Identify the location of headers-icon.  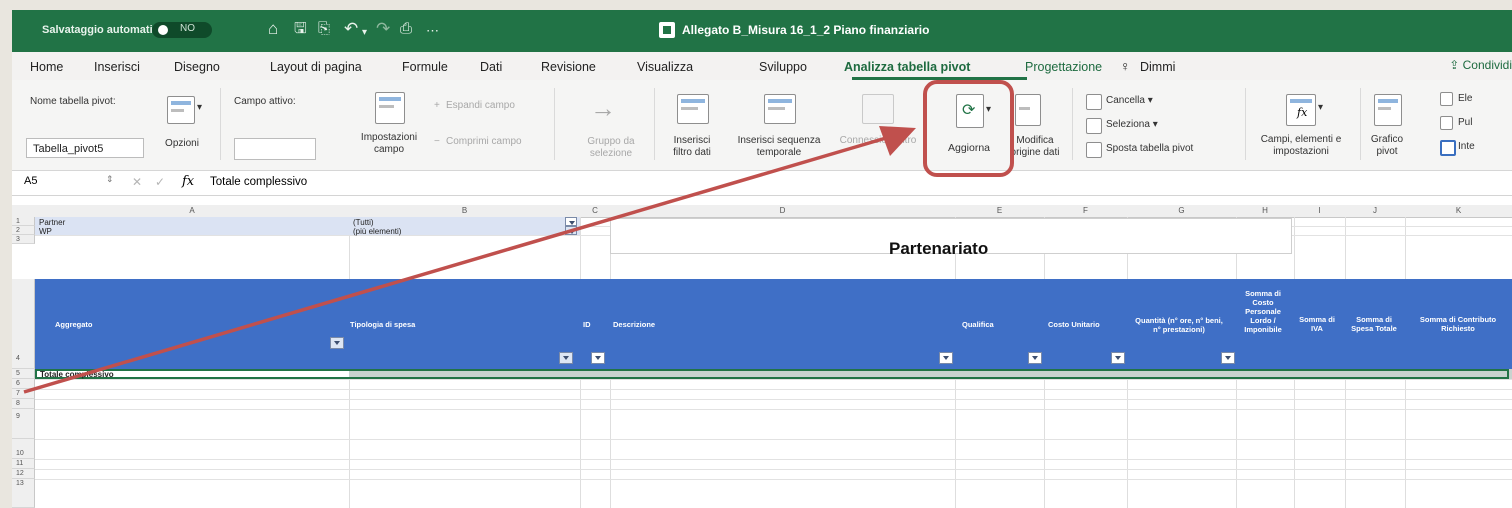
(1448, 148).